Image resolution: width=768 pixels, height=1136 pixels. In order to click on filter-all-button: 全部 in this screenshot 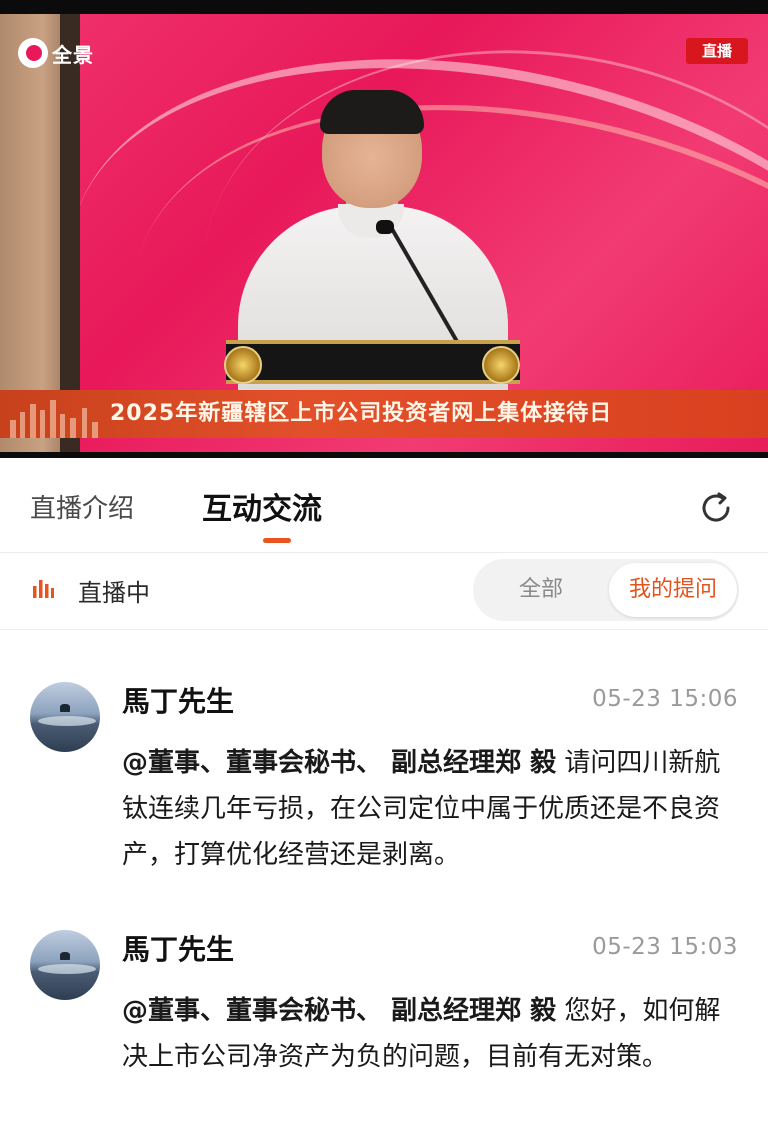, I will do `click(541, 590)`.